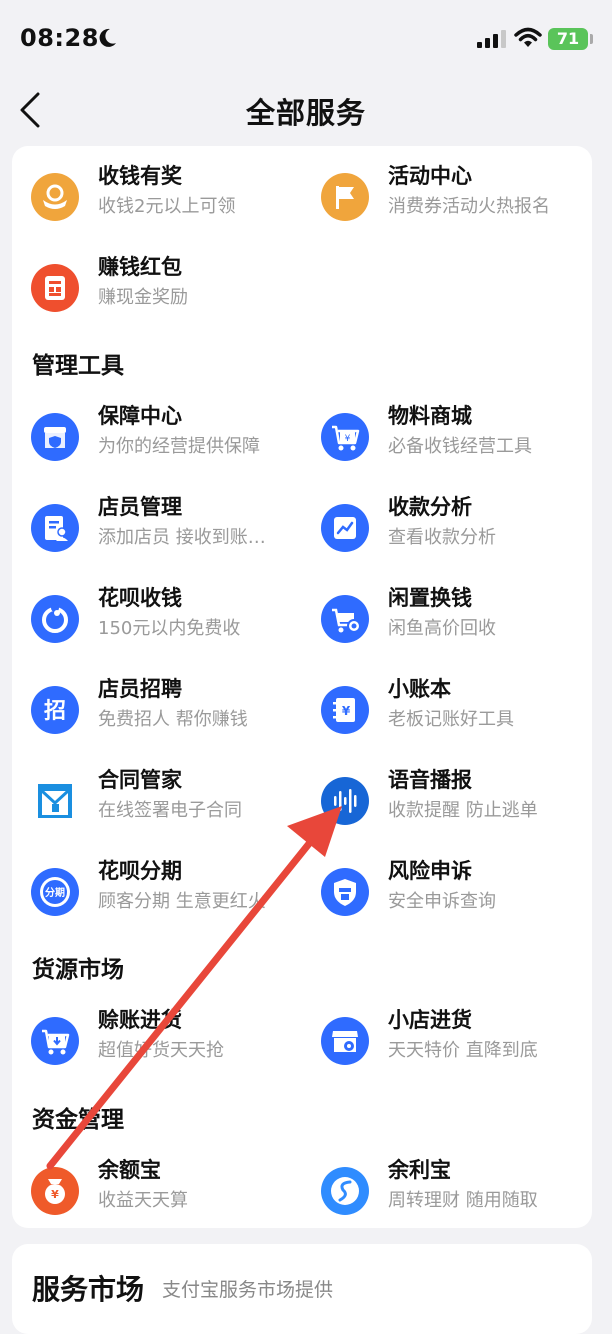 This screenshot has height=1334, width=612. What do you see at coordinates (460, 446) in the screenshot?
I see `item-subtitle: 必备收钱经营工具` at bounding box center [460, 446].